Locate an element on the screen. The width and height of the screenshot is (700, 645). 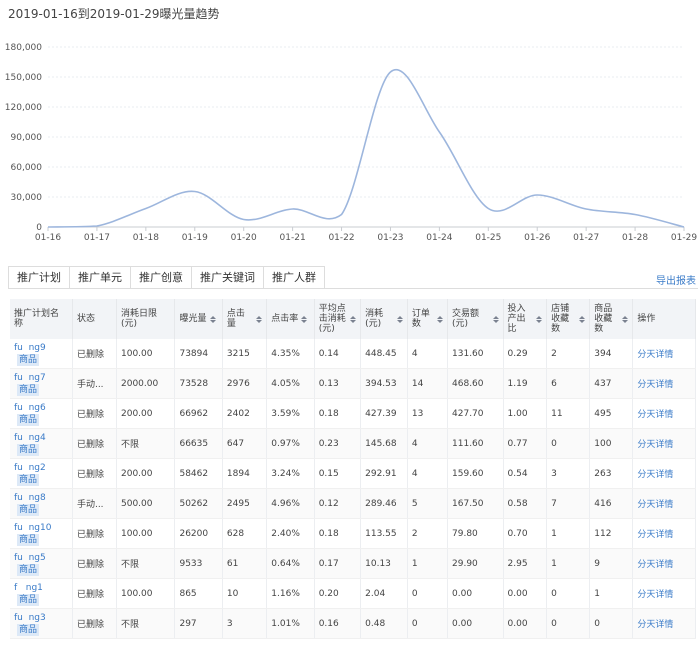
column-header-label: 点击率 is located at coordinates (285, 319).